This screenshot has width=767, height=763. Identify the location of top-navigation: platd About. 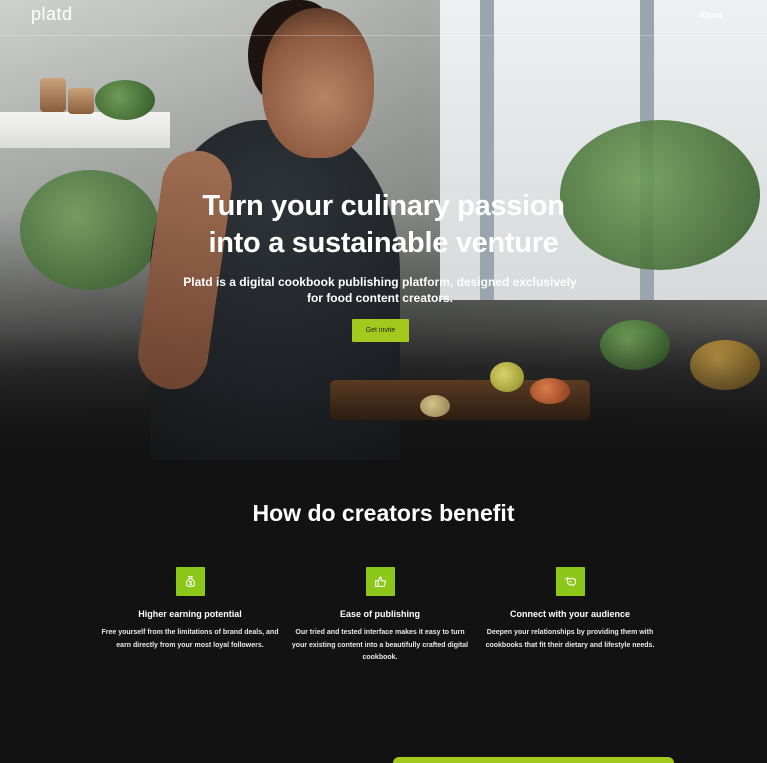
(383, 18).